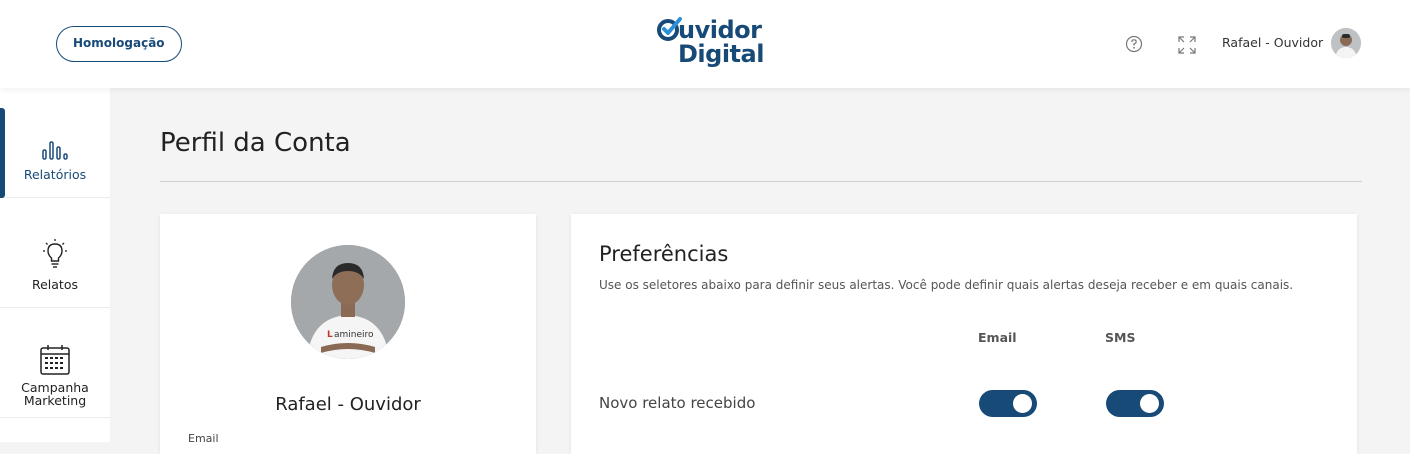 This screenshot has width=1410, height=454. What do you see at coordinates (55, 174) in the screenshot?
I see `sidebar-item-label: Relatórios` at bounding box center [55, 174].